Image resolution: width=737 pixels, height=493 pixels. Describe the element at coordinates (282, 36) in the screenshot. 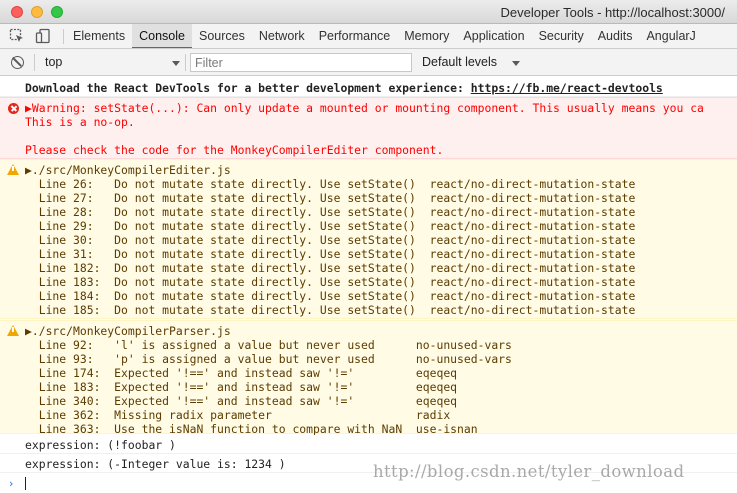

I see `tab-network: Network` at that location.